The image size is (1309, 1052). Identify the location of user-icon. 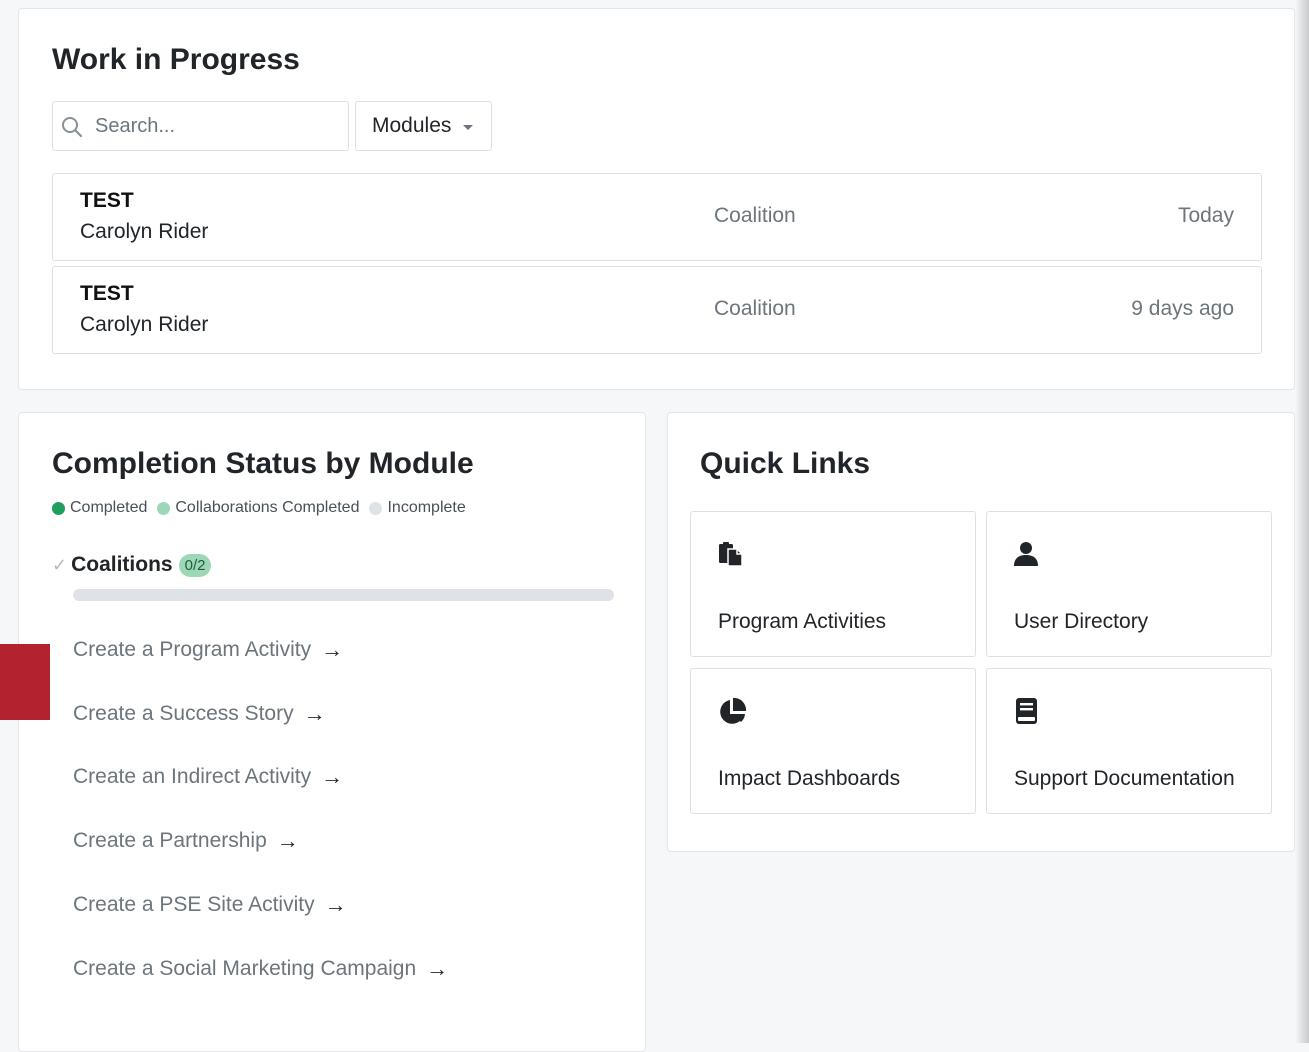
(1026, 554).